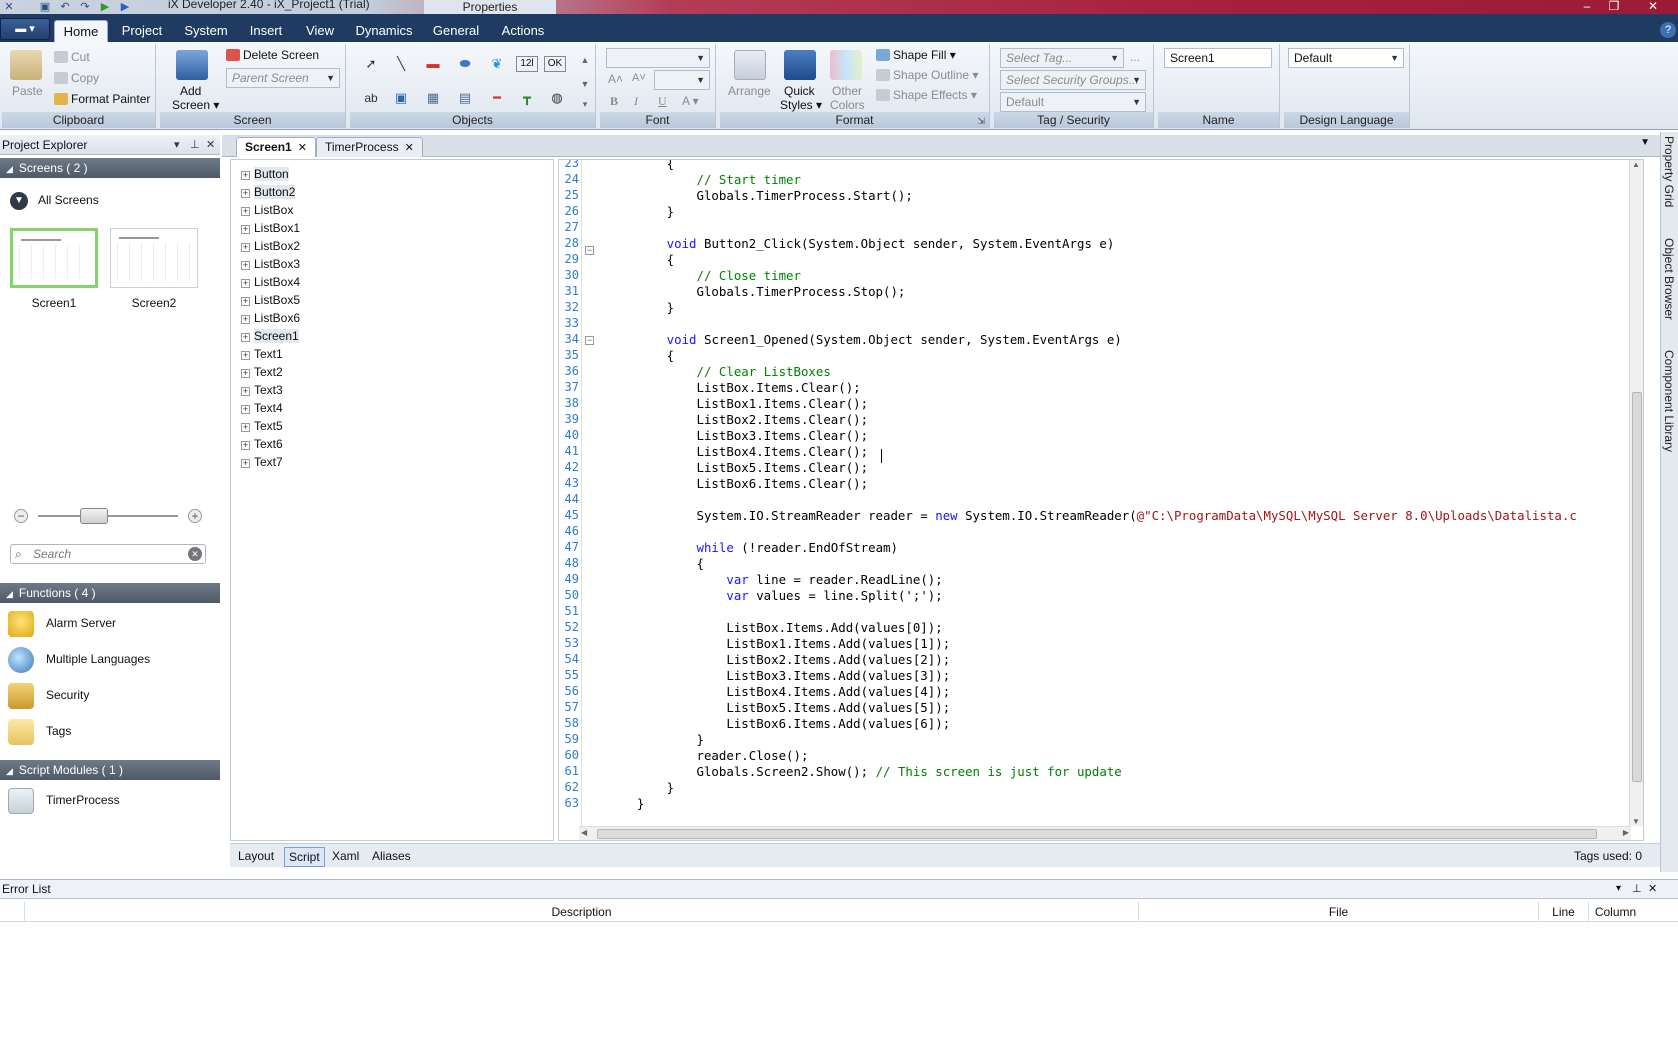 This screenshot has height=1049, width=1678. What do you see at coordinates (401, 64) in the screenshot?
I see `line-icon: ╲` at bounding box center [401, 64].